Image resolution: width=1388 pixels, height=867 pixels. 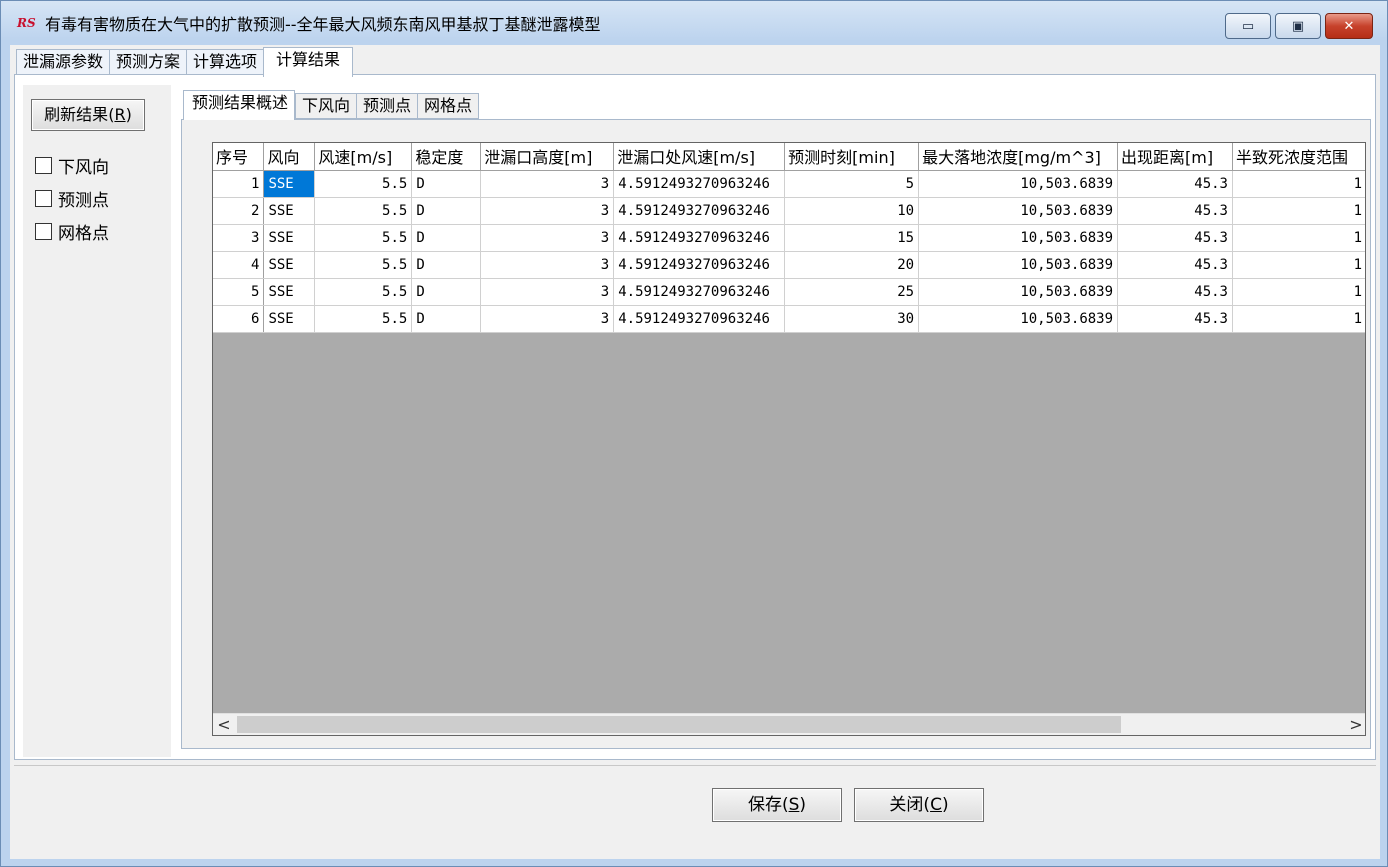 I want to click on column-header: 稳定度, so click(x=446, y=157).